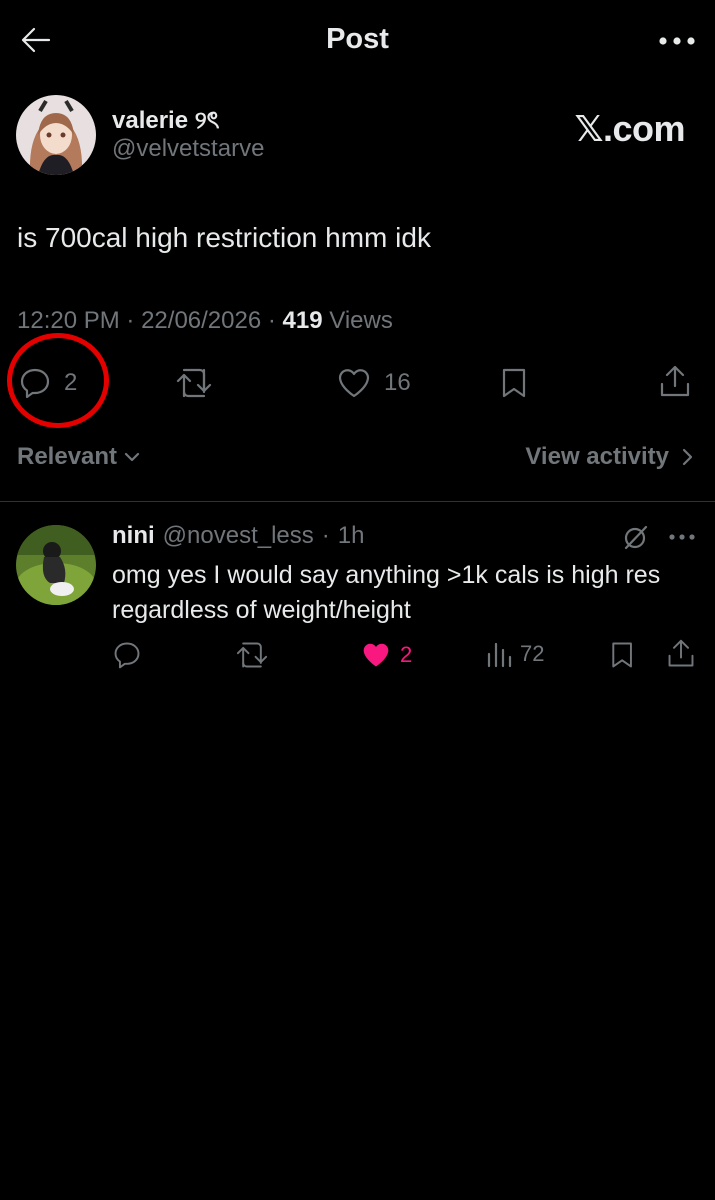 The width and height of the screenshot is (715, 1200). I want to click on x-com-watermark: 𝕏.com, so click(629, 128).